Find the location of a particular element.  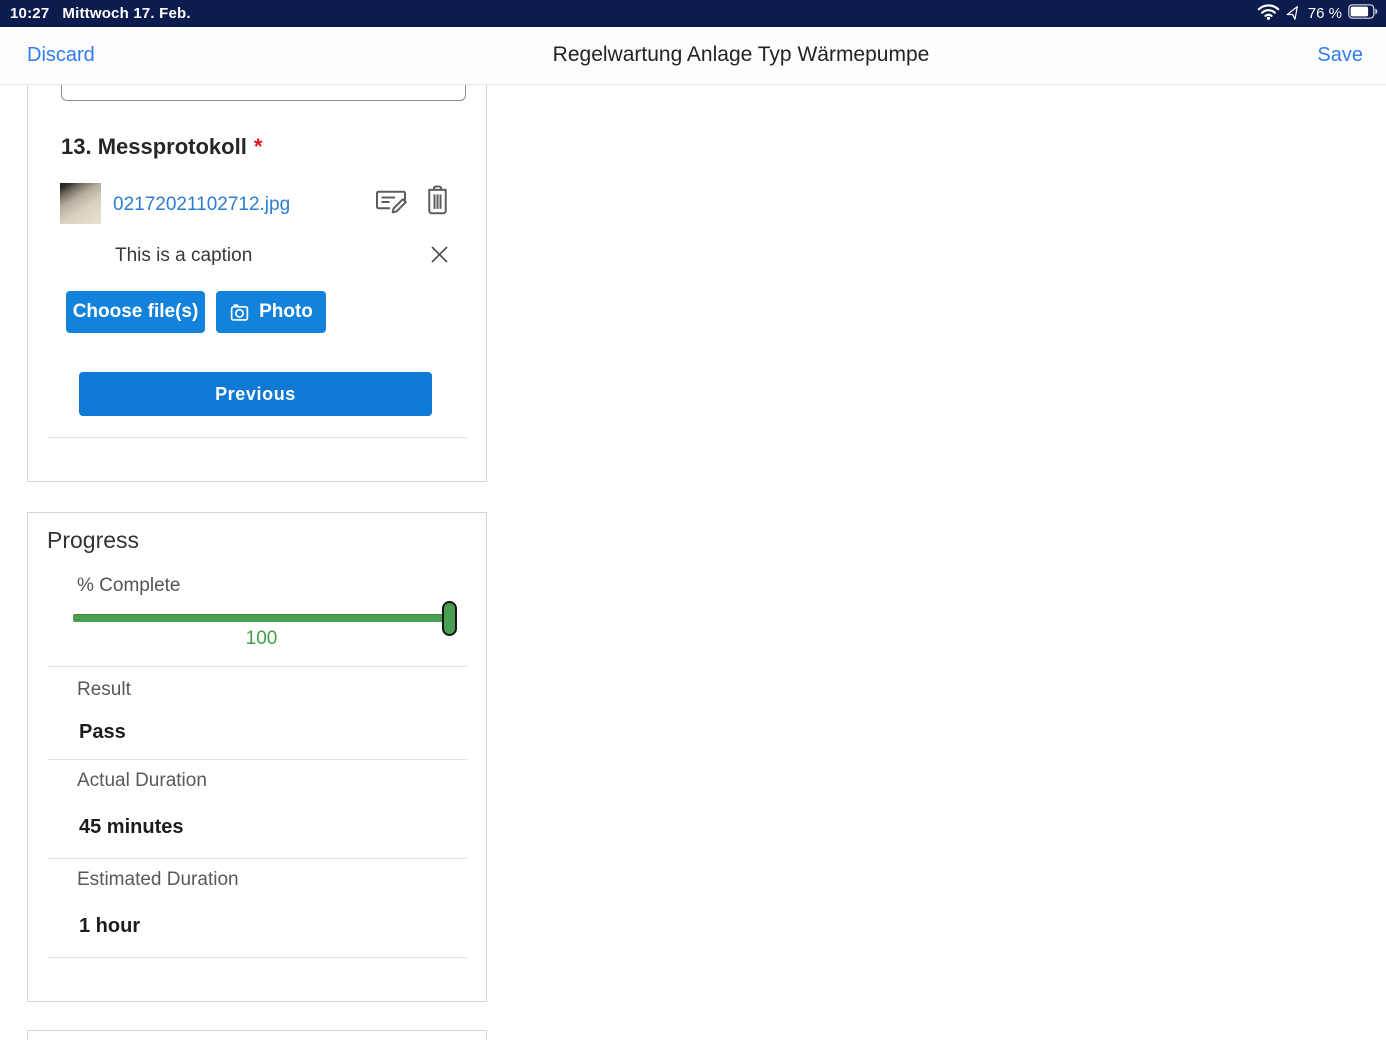

attachment-thumbnail is located at coordinates (80, 203).